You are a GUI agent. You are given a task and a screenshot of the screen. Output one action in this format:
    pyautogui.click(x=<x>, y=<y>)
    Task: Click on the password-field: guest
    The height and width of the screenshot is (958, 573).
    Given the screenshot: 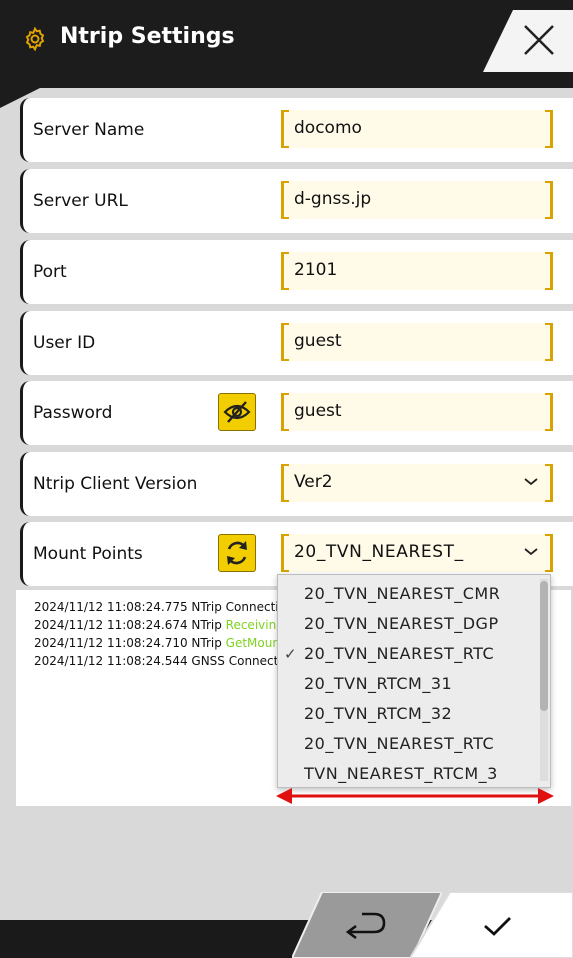 What is the action you would take?
    pyautogui.click(x=417, y=412)
    